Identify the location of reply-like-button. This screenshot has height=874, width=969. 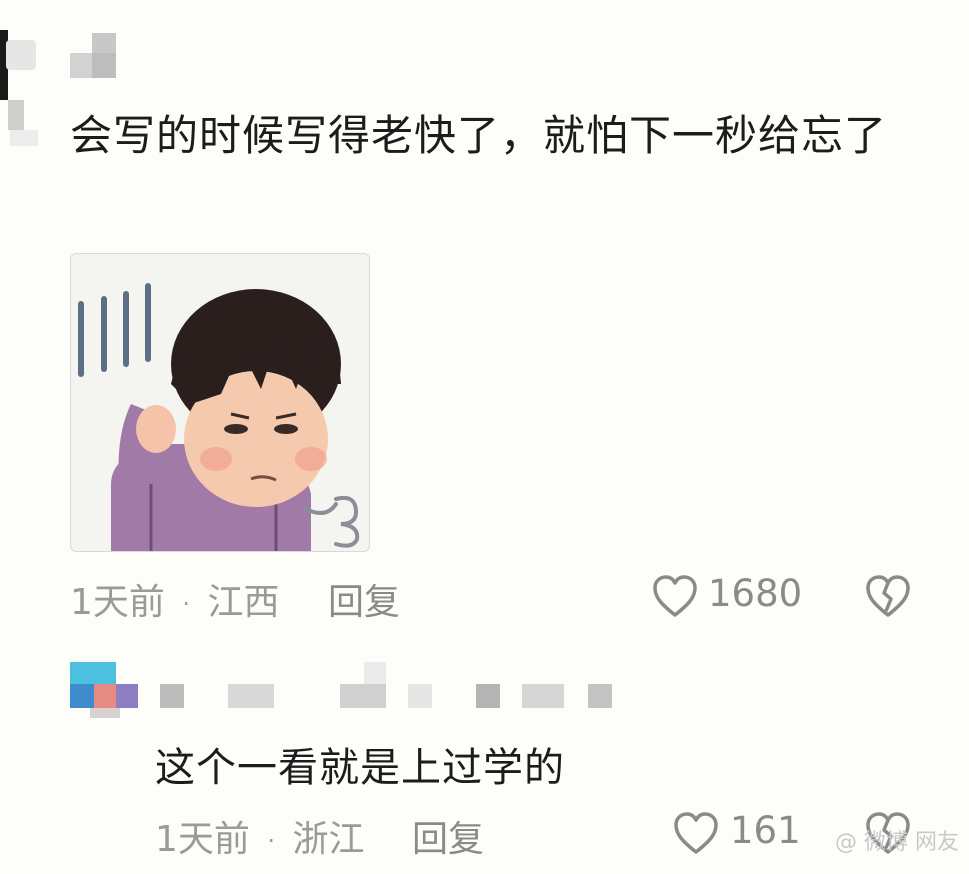
(697, 834).